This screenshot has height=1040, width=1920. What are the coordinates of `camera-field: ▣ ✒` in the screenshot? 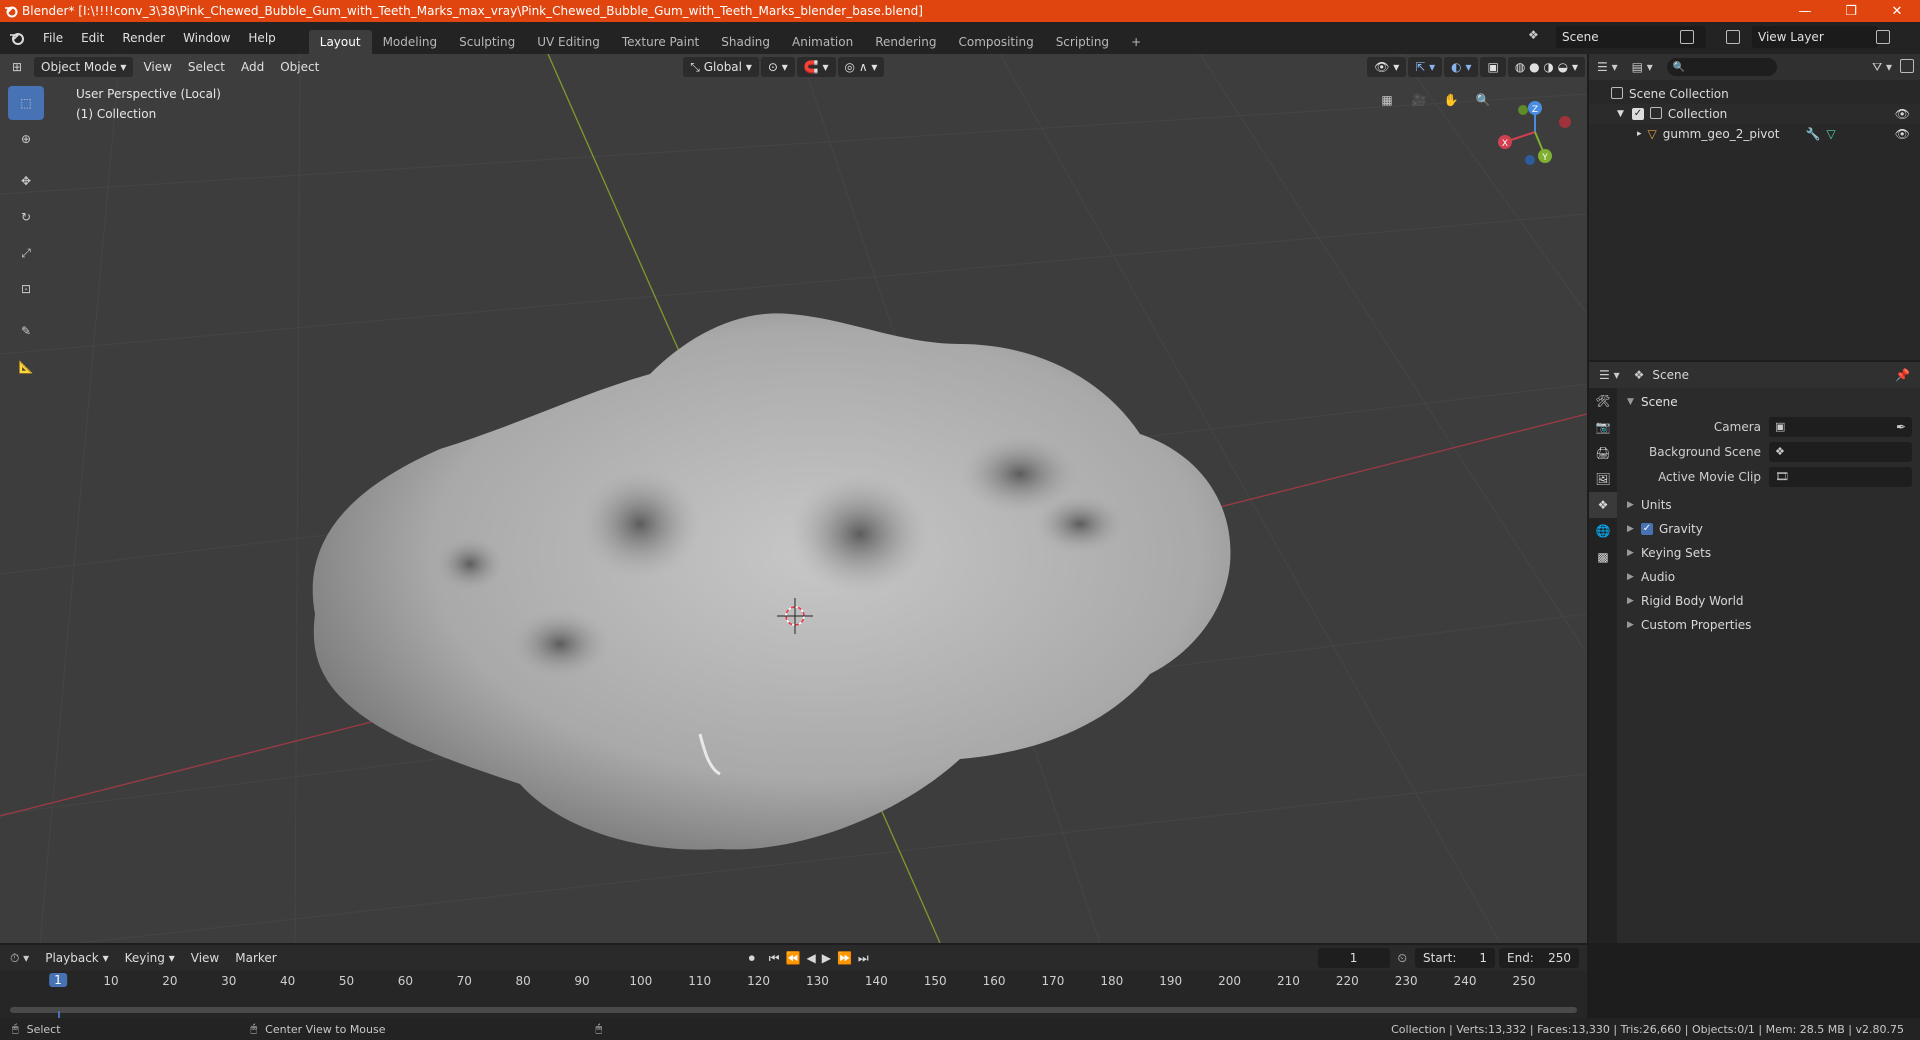 It's located at (1840, 426).